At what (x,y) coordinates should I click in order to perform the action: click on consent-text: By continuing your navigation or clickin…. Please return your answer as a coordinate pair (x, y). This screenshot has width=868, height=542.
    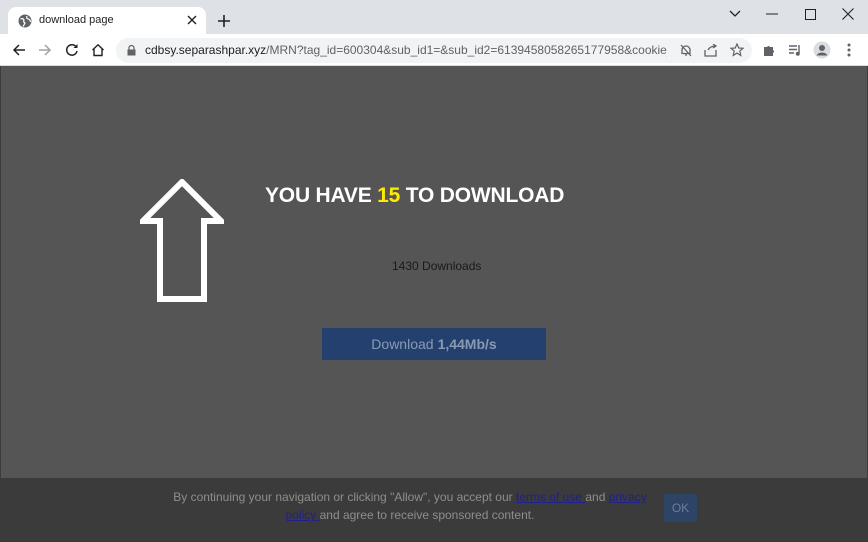
    Looking at the image, I should click on (410, 506).